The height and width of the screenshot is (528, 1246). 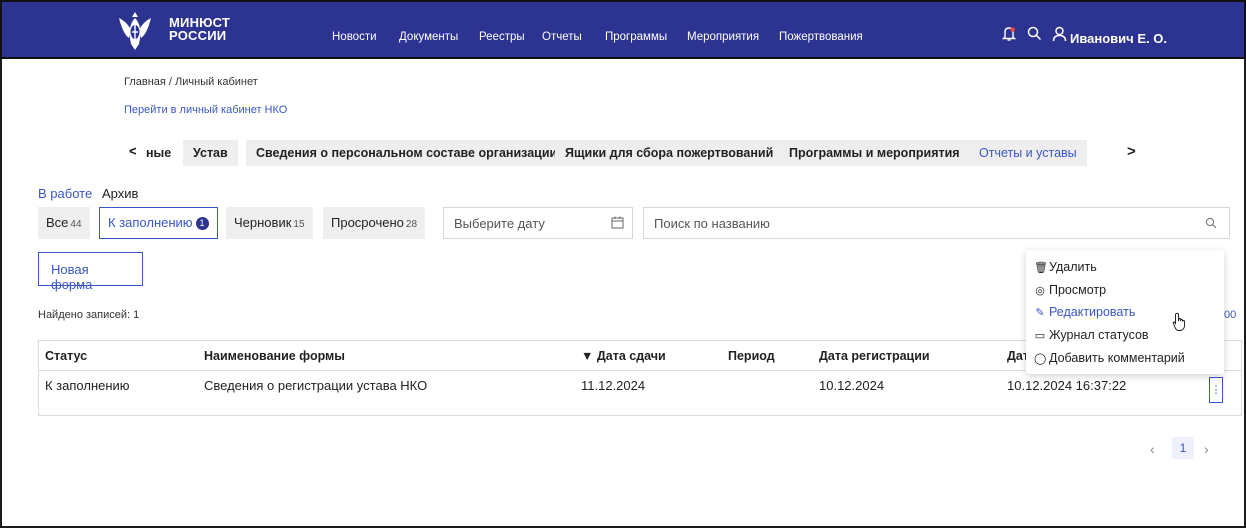 I want to click on col-form-name: Наименование формы, so click(x=274, y=356).